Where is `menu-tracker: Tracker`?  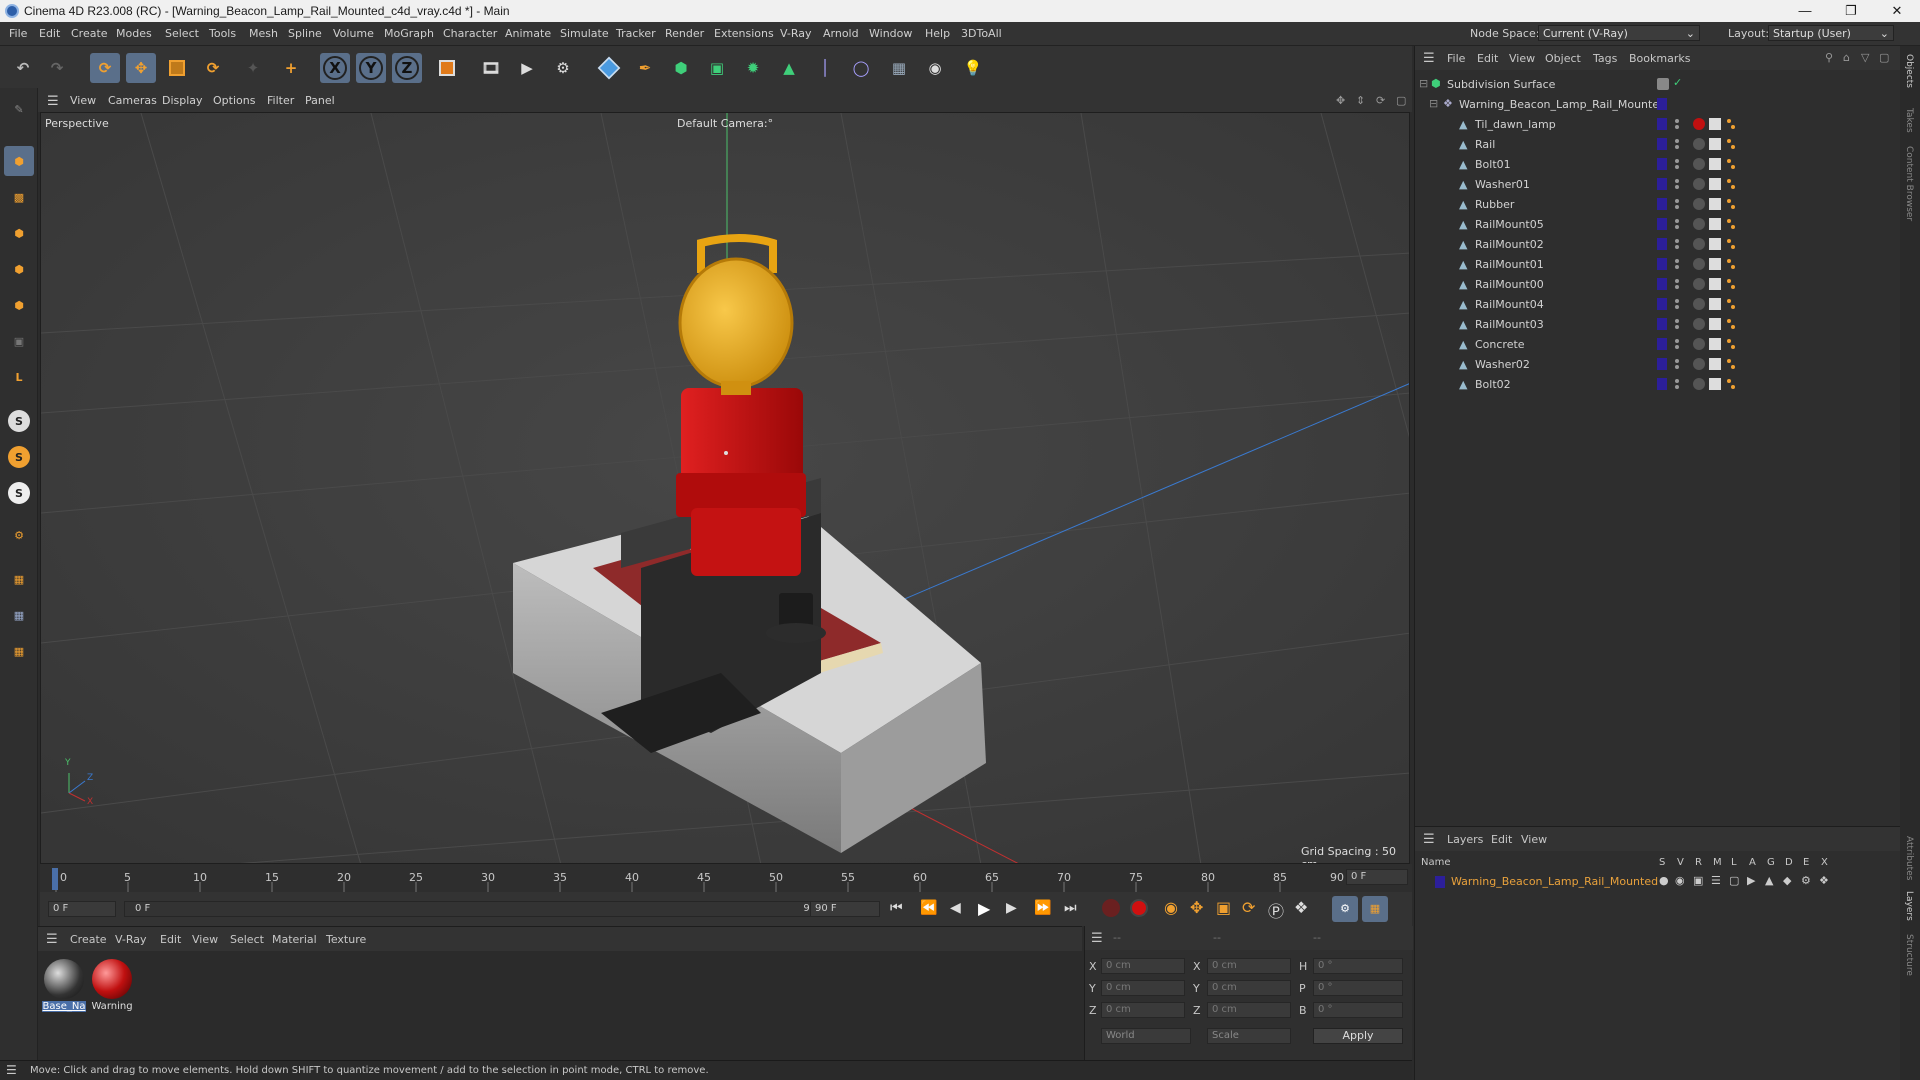 menu-tracker: Tracker is located at coordinates (636, 33).